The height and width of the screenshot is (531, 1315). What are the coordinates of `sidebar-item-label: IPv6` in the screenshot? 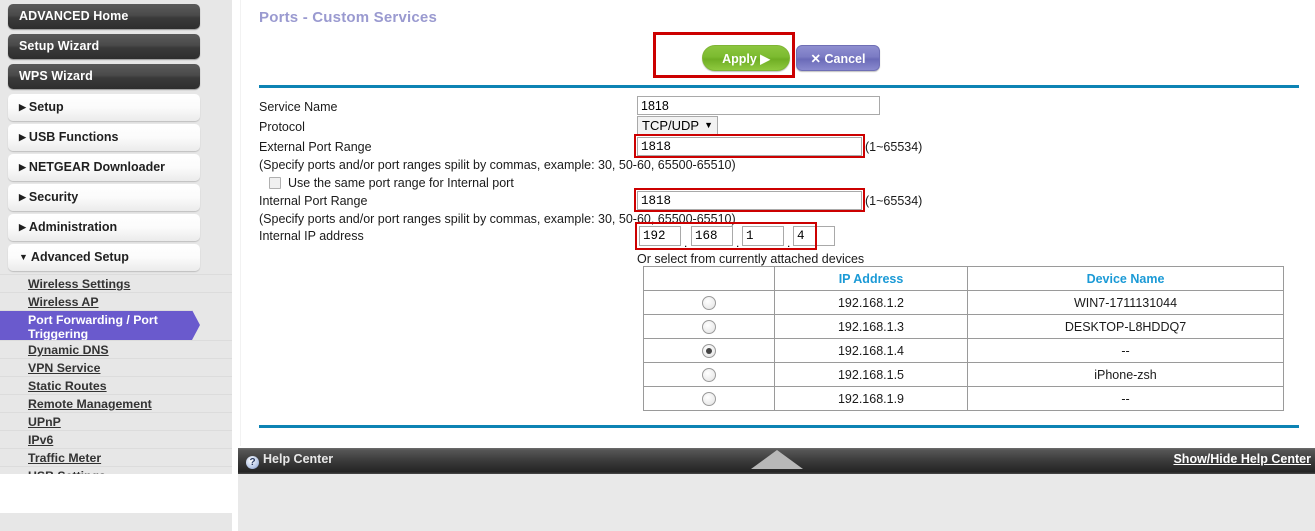 It's located at (40, 440).